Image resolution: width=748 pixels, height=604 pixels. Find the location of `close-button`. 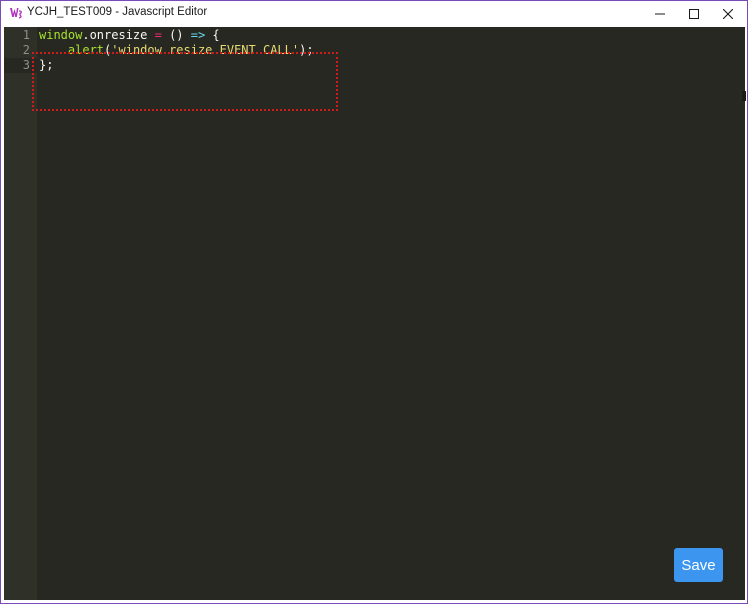

close-button is located at coordinates (728, 14).